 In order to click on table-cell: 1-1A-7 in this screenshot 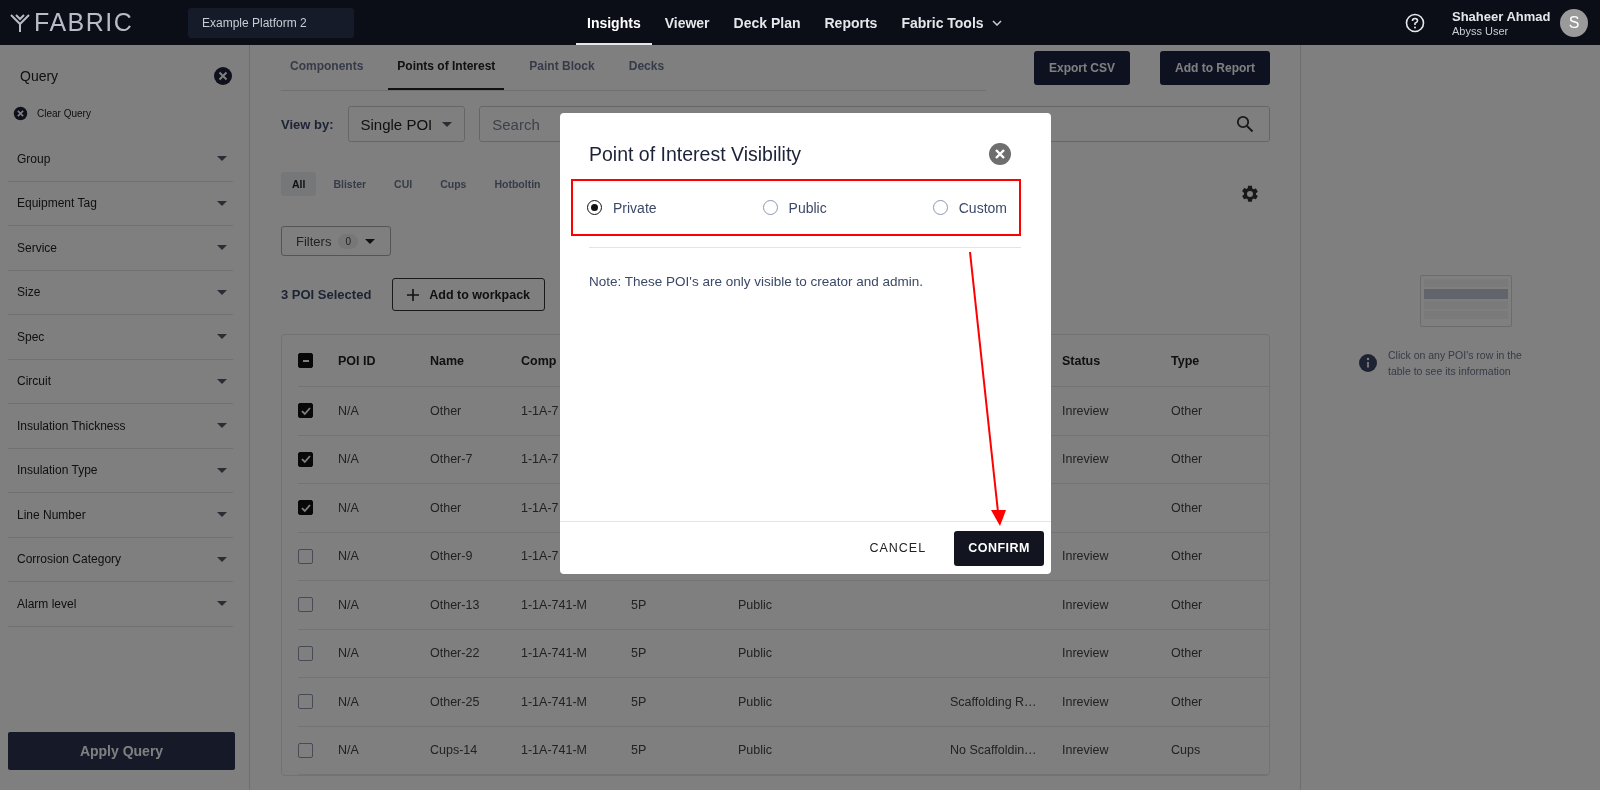, I will do `click(540, 410)`.